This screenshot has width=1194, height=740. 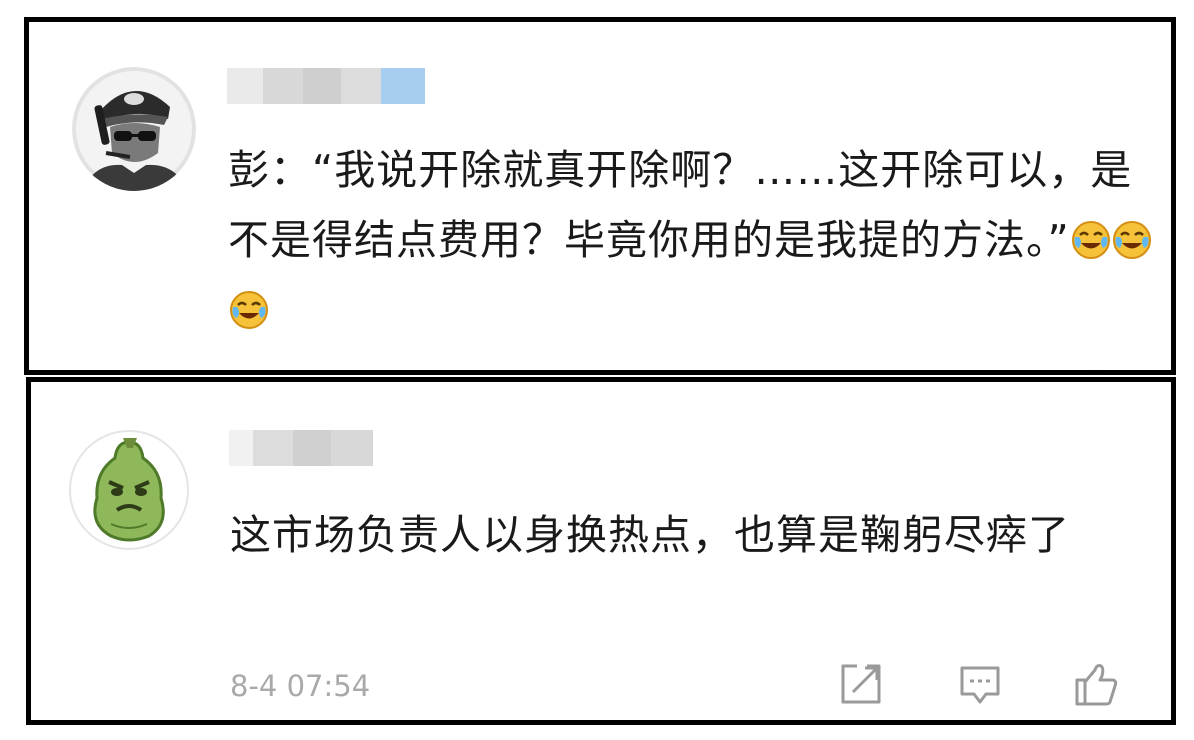 I want to click on comment-text: 这市场负责人以身换热点，也算是鞠躬尽瘁了, so click(x=650, y=535).